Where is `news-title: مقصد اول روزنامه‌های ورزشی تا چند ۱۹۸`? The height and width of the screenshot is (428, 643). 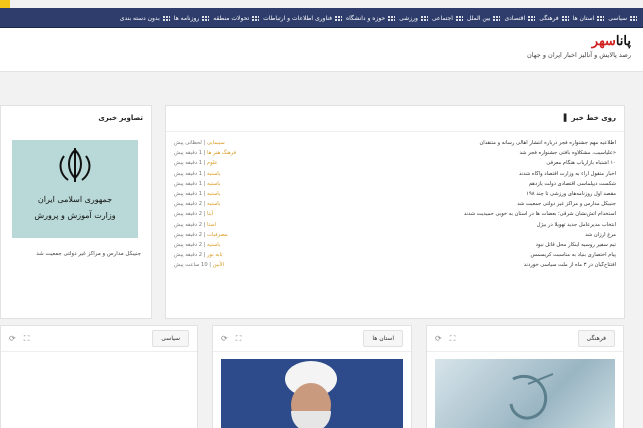 news-title: مقصد اول روزنامه‌های ورزشی تا چند ۱۹۸ is located at coordinates (571, 194).